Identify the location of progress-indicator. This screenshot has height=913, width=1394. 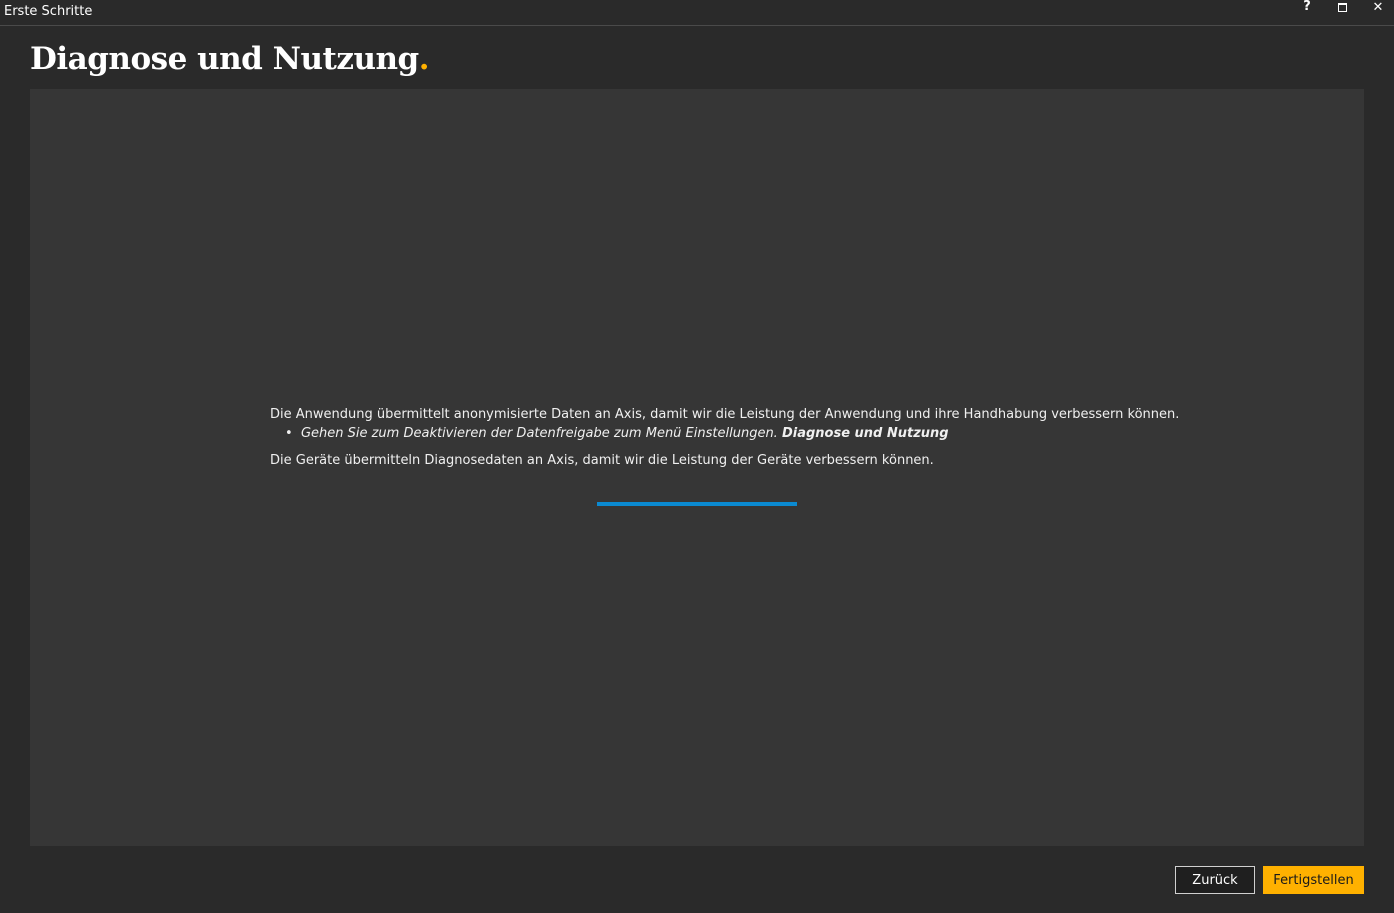
(697, 504).